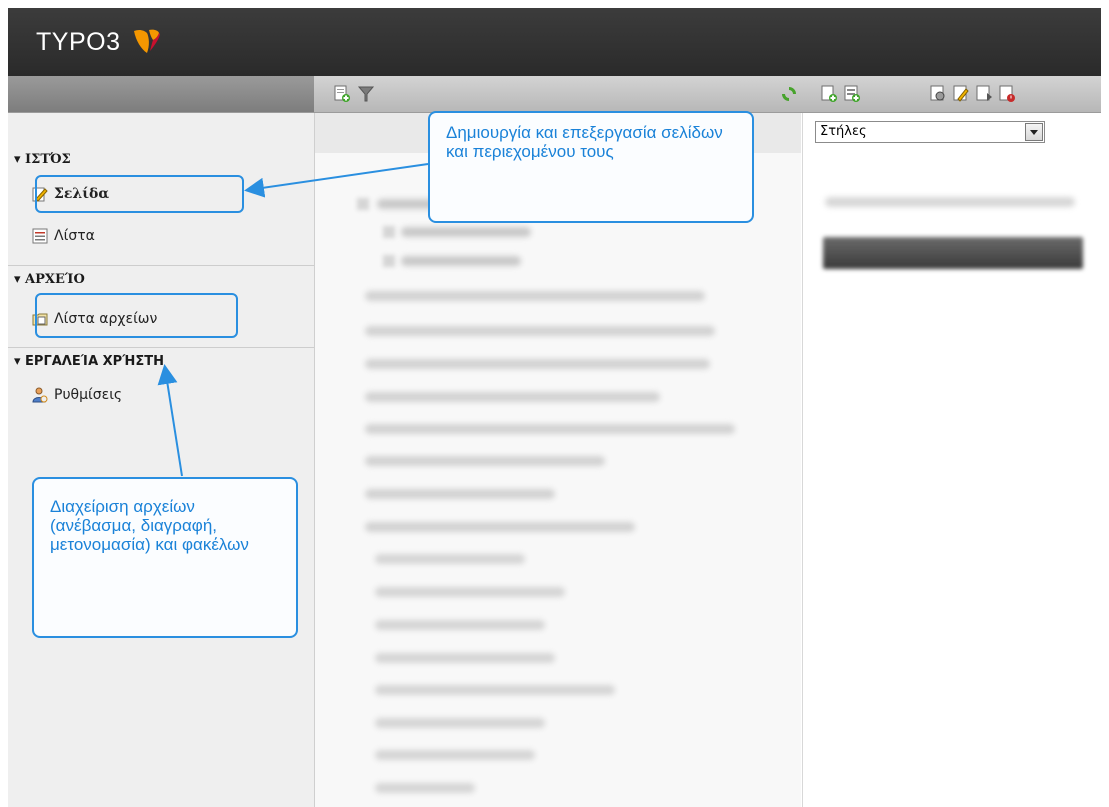 This screenshot has width=1109, height=807. Describe the element at coordinates (789, 94) in the screenshot. I see `refresh-icon` at that location.